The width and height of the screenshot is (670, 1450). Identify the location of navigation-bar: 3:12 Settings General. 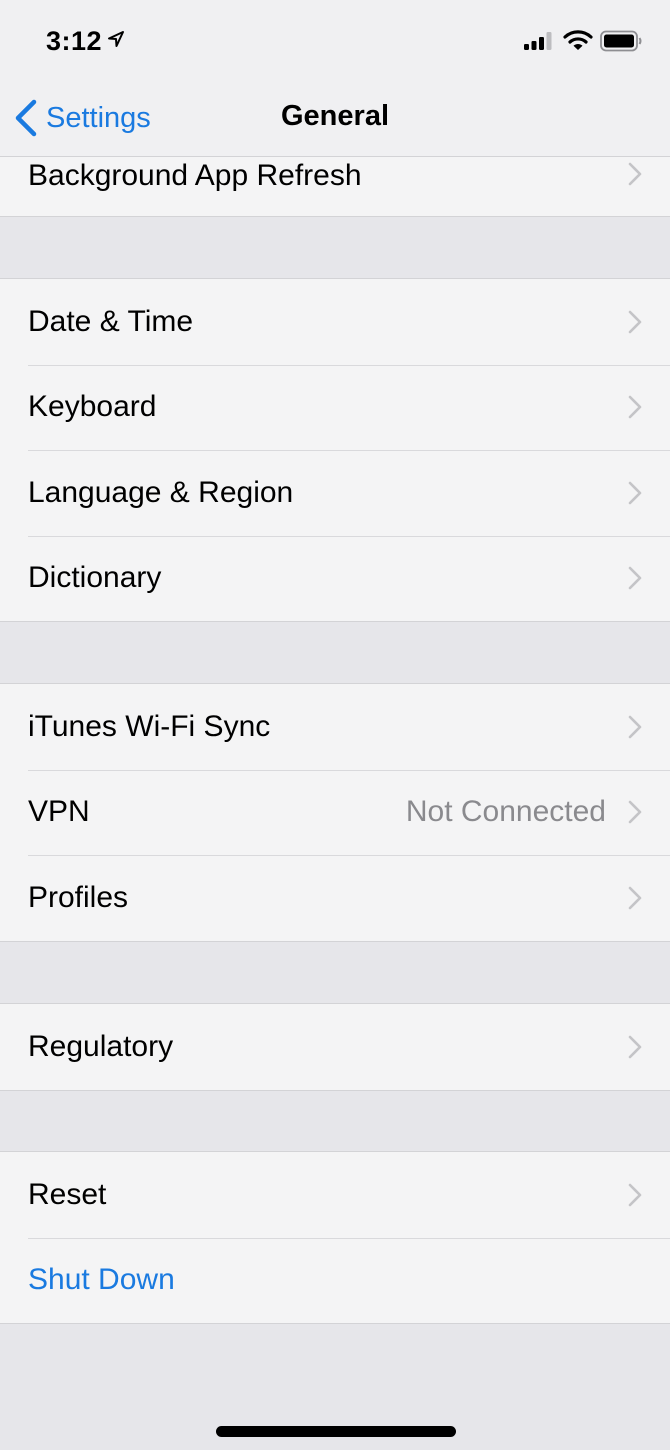
(335, 78).